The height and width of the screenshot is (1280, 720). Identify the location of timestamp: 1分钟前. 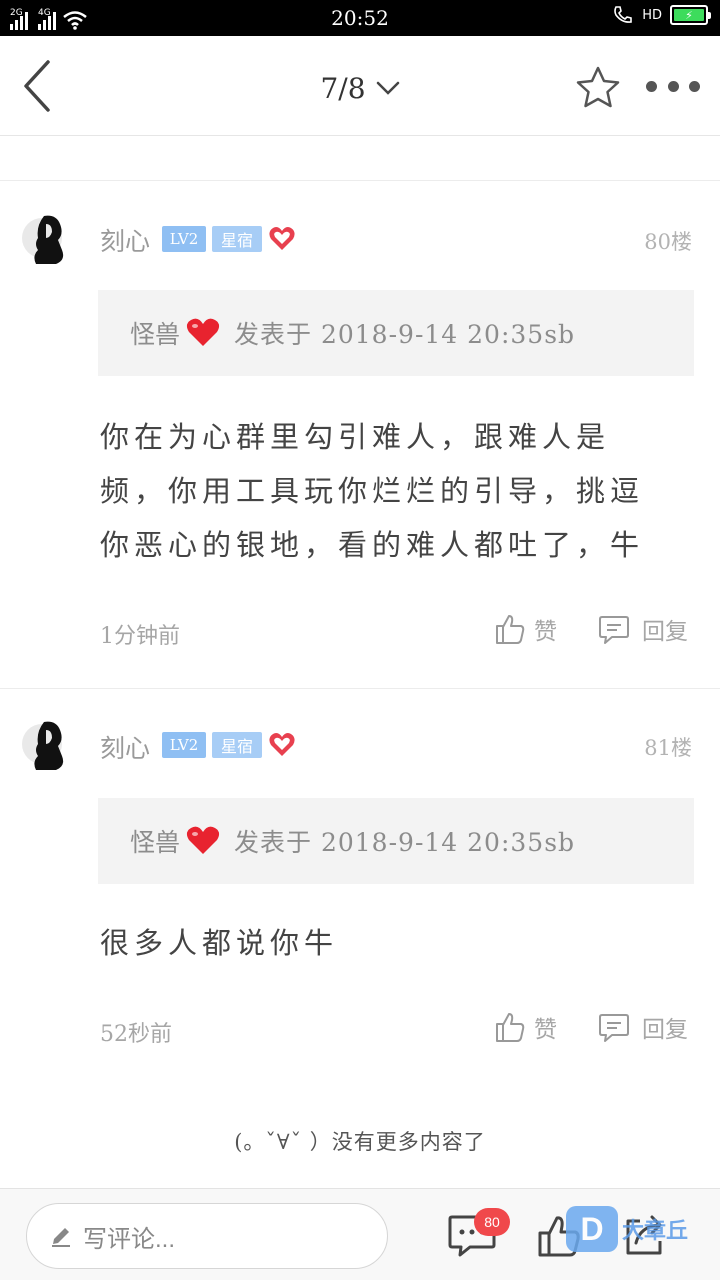
(140, 636).